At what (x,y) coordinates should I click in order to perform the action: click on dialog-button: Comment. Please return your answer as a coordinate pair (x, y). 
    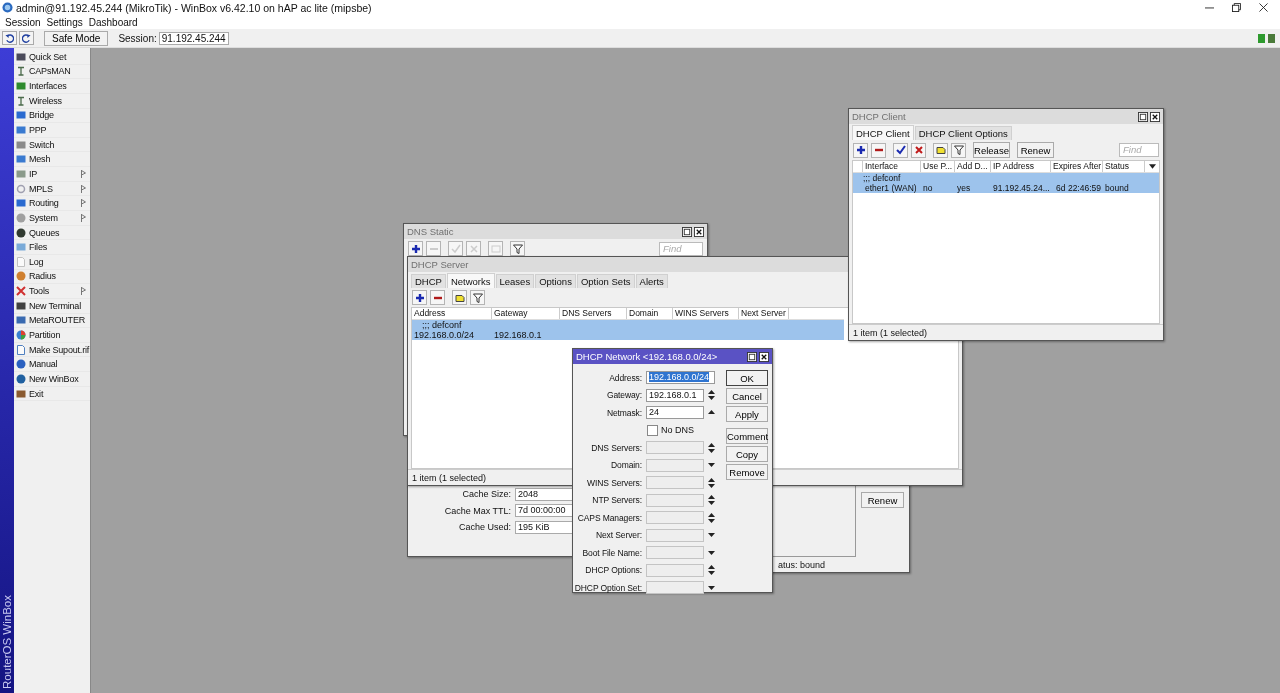
    Looking at the image, I should click on (747, 436).